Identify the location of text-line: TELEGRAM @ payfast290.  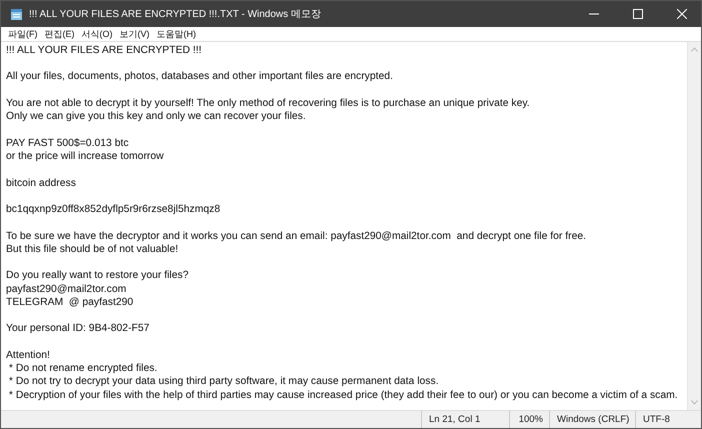
(70, 303).